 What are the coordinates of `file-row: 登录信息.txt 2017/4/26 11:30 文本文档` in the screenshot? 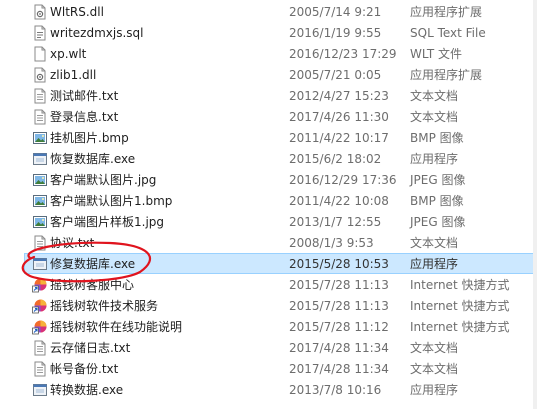 It's located at (280, 116).